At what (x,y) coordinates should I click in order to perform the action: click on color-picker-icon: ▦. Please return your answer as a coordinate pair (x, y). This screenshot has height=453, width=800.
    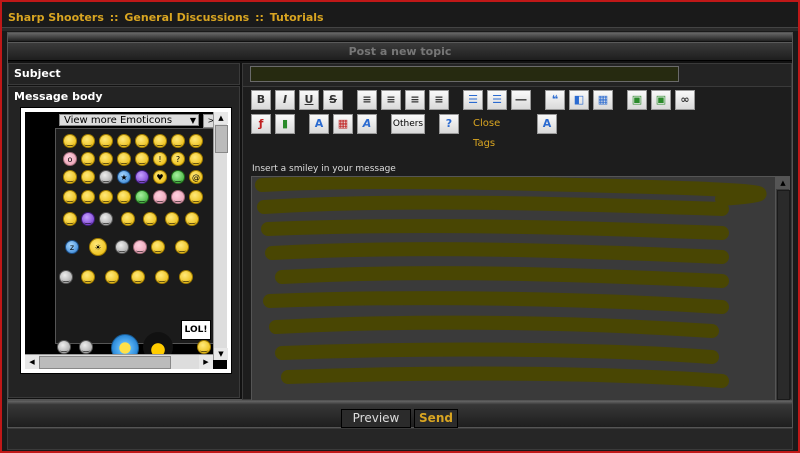
    Looking at the image, I should click on (343, 124).